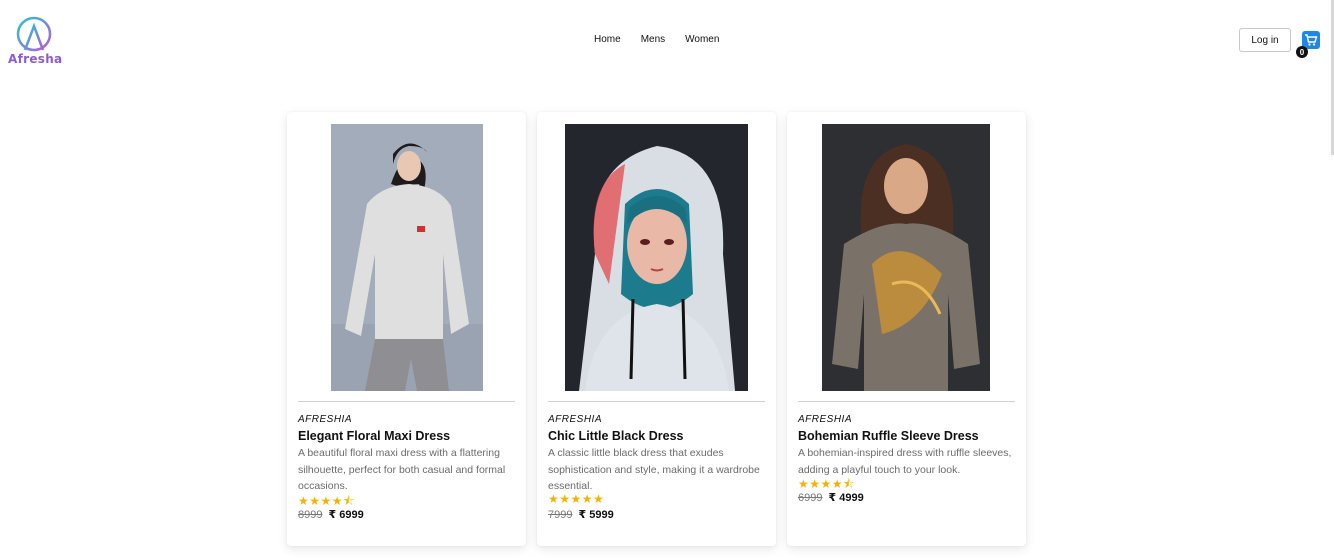 The width and height of the screenshot is (1334, 558). What do you see at coordinates (1265, 40) in the screenshot?
I see `login-button: Log in` at bounding box center [1265, 40].